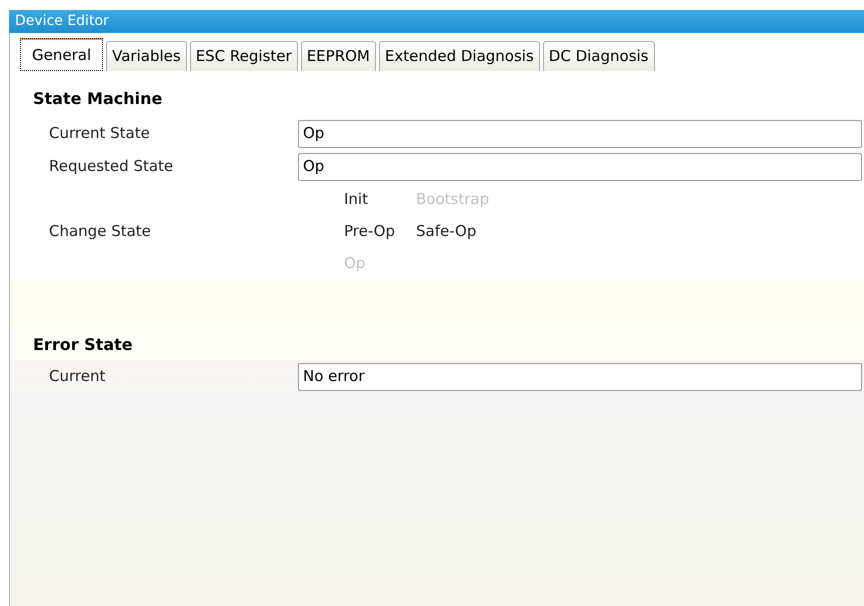  I want to click on section-heading: Error State, so click(437, 345).